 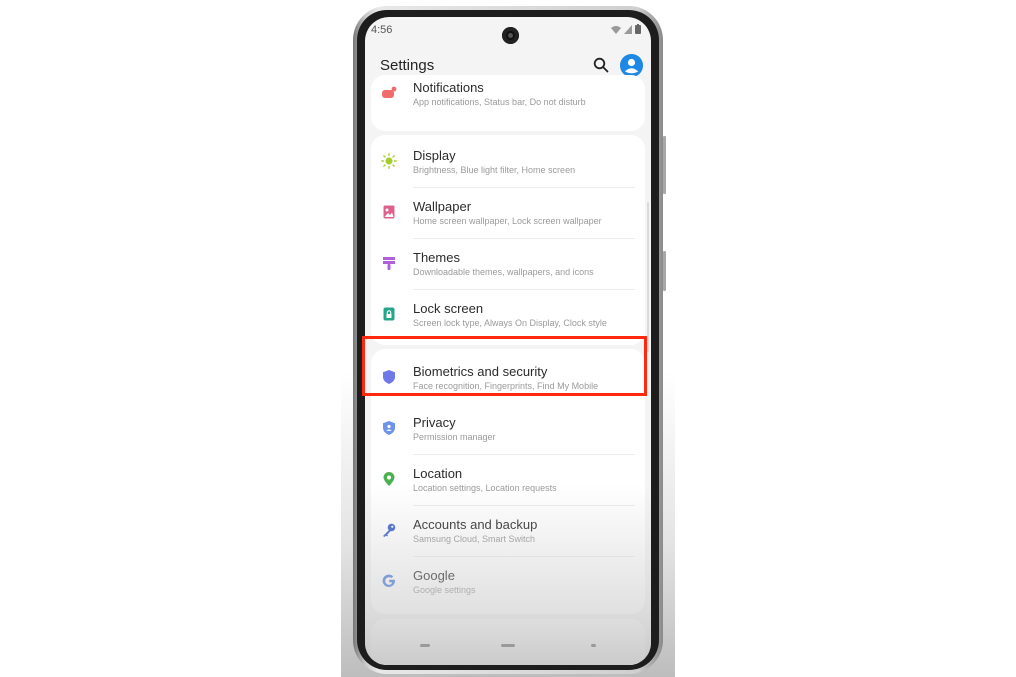 I want to click on item-label: Location, so click(x=438, y=473).